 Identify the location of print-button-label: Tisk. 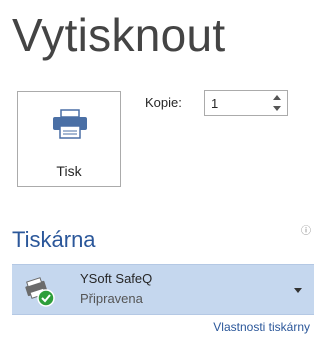
(69, 171).